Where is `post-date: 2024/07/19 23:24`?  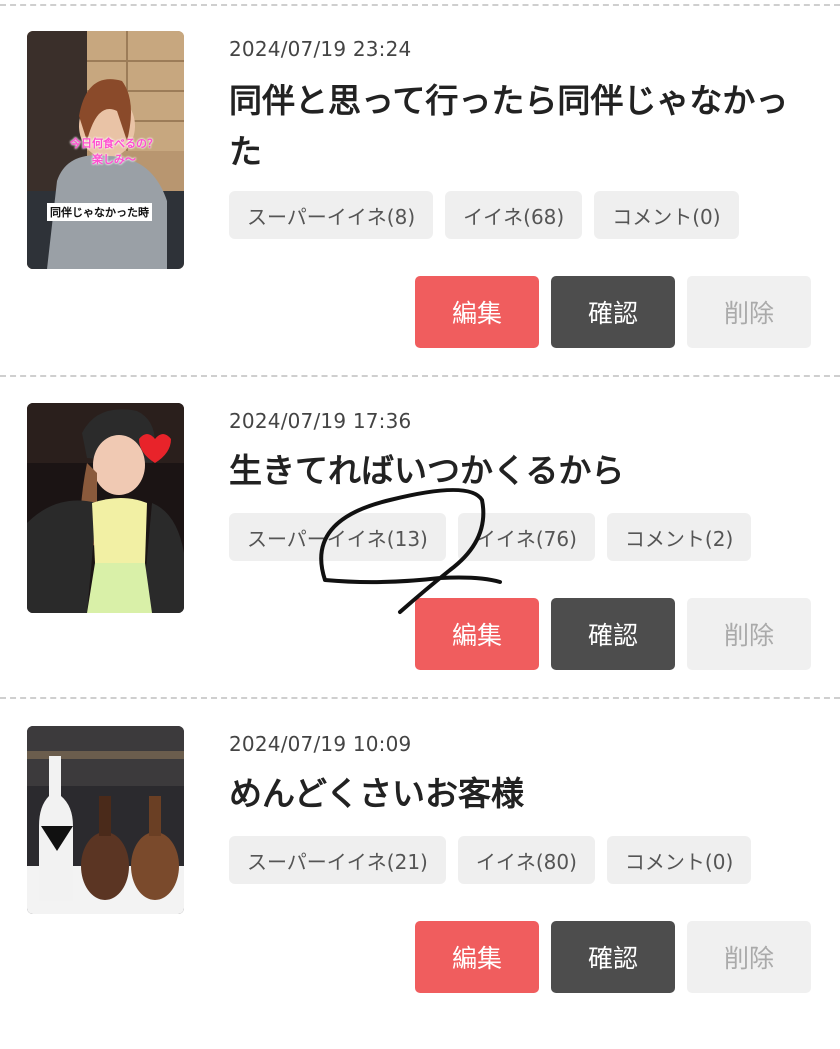
post-date: 2024/07/19 23:24 is located at coordinates (320, 49).